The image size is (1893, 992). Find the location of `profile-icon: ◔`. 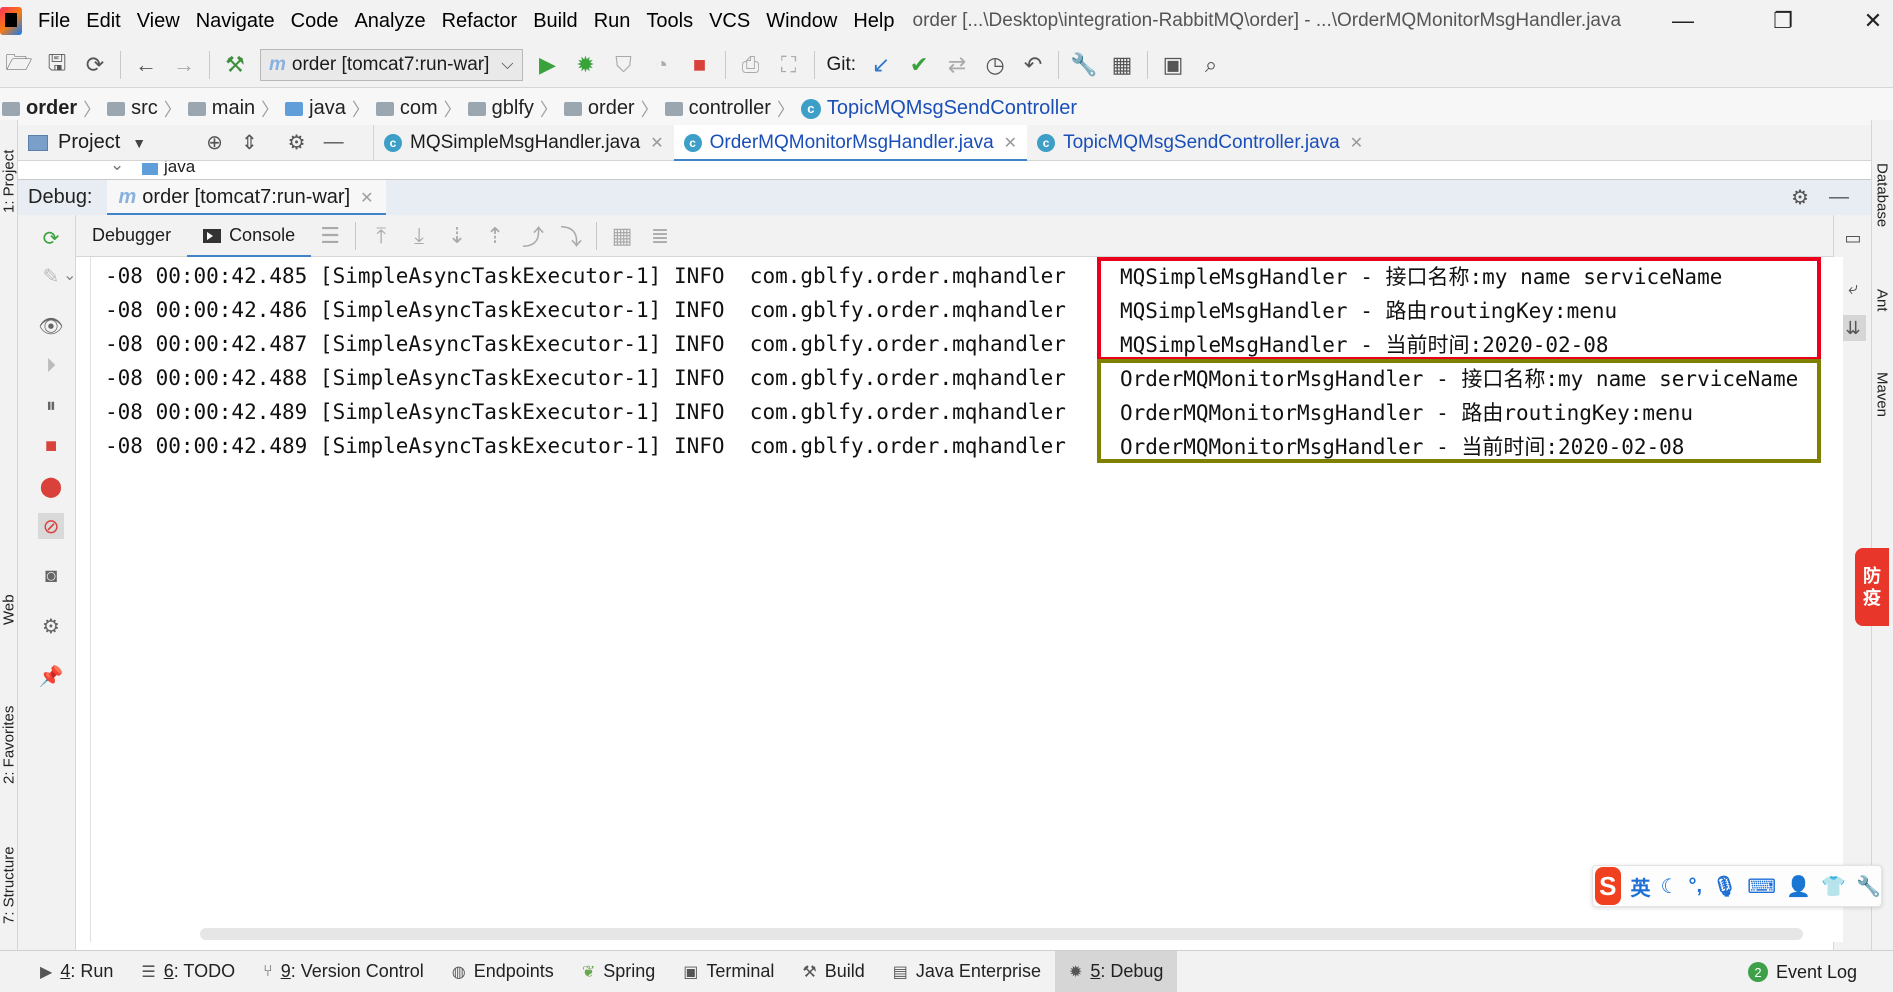

profile-icon: ◔ is located at coordinates (662, 65).